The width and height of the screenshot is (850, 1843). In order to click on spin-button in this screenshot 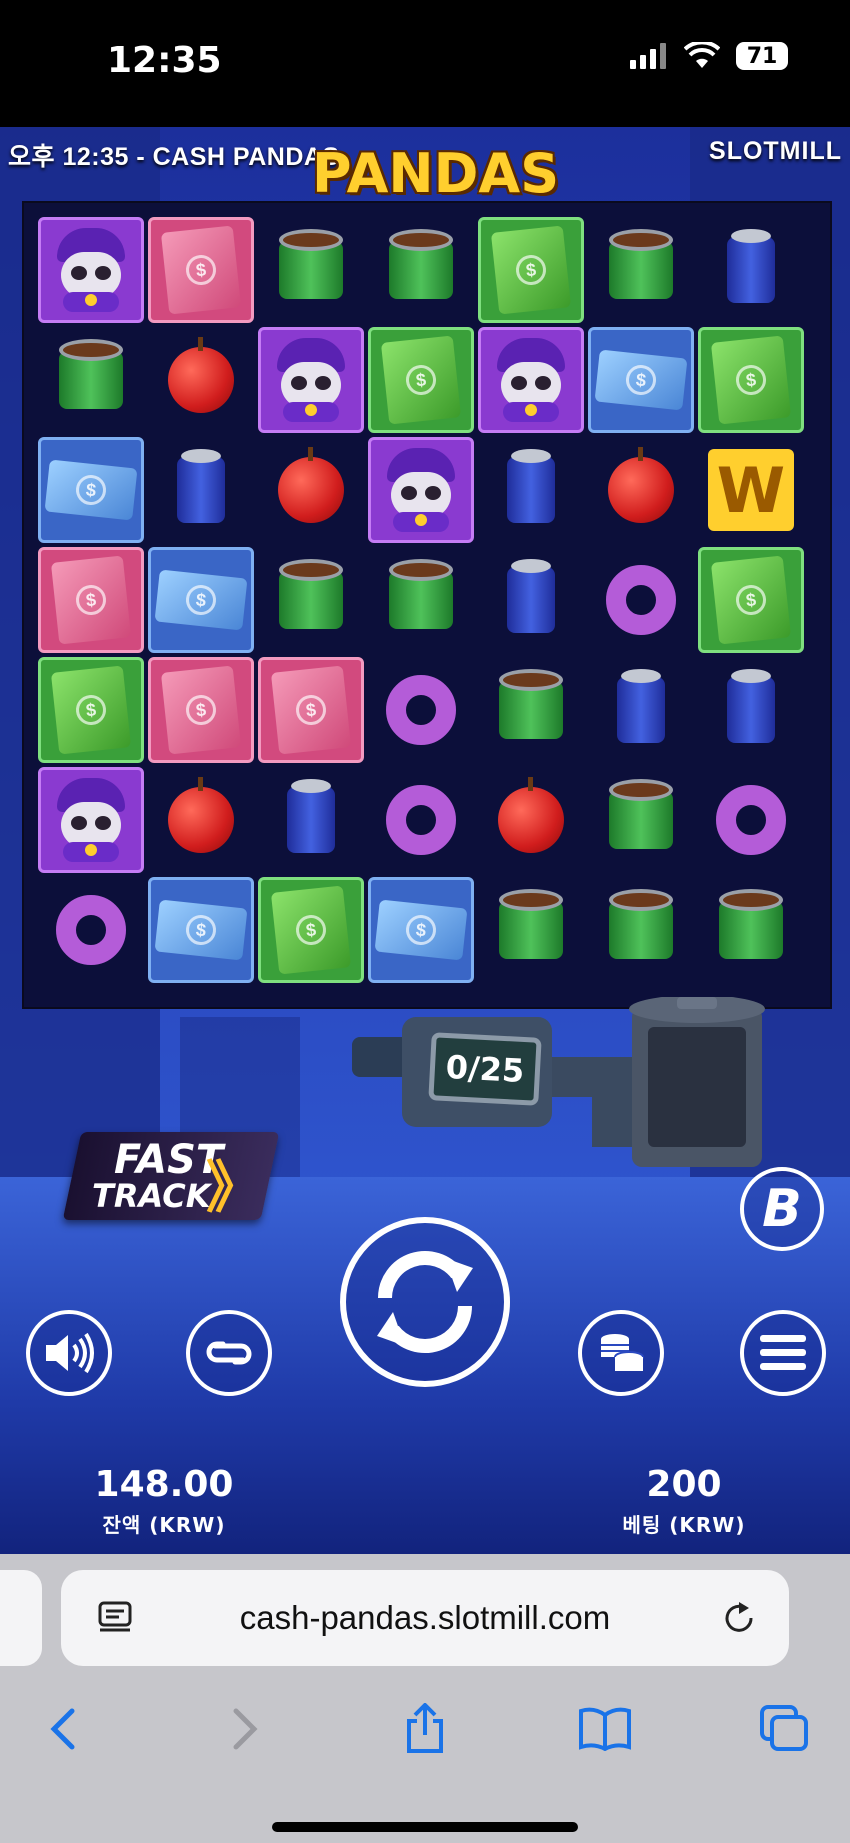, I will do `click(425, 1302)`.